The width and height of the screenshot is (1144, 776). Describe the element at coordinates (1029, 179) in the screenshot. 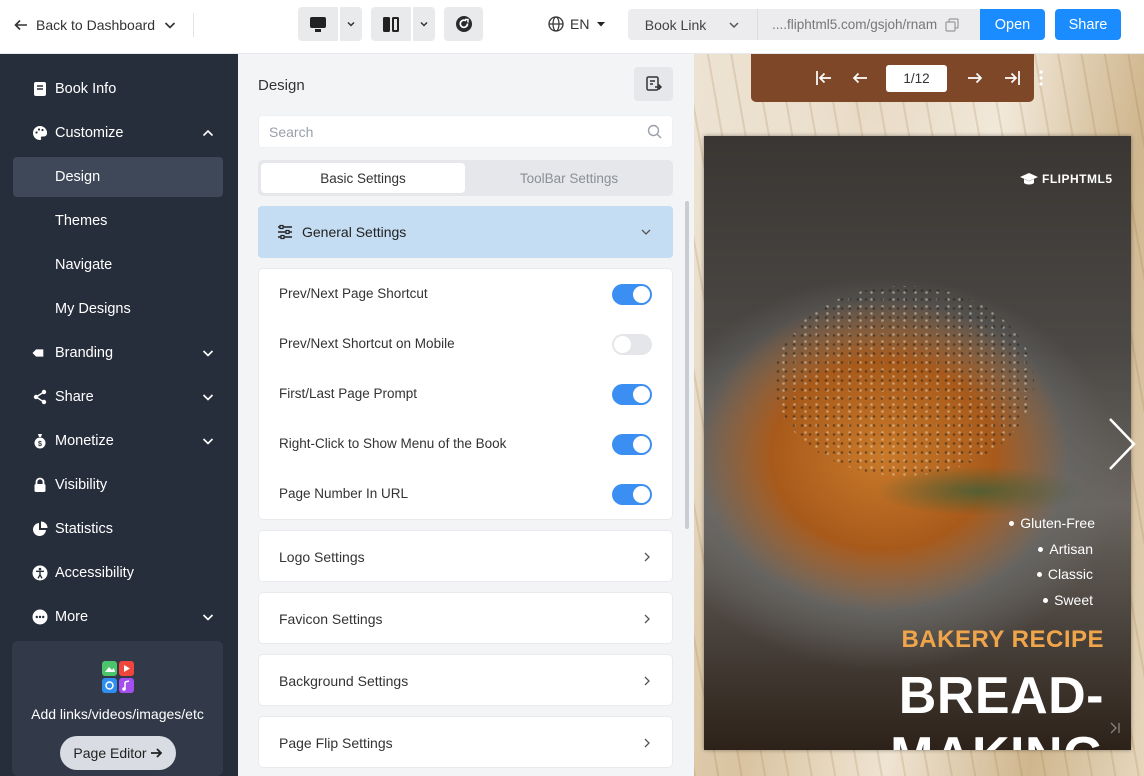

I see `graduation-cap-icon` at that location.